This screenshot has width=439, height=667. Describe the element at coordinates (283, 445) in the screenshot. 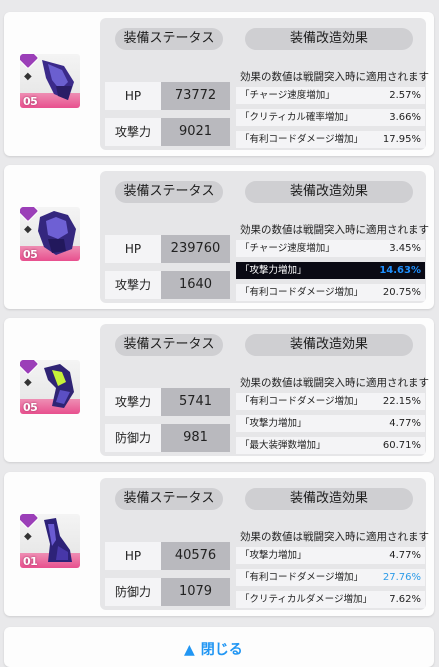

I see `effect-name: 「最大装弾数増加」` at that location.